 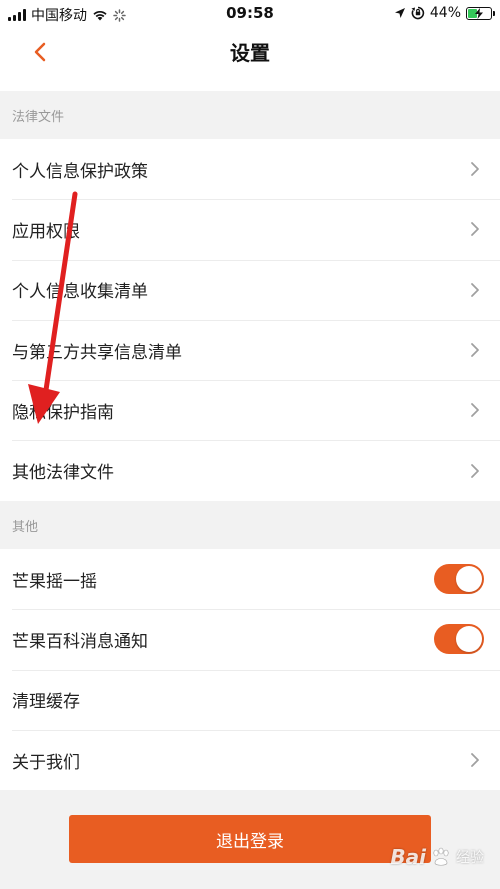 What do you see at coordinates (38, 117) in the screenshot?
I see `section-header-legal: 法律文件` at bounding box center [38, 117].